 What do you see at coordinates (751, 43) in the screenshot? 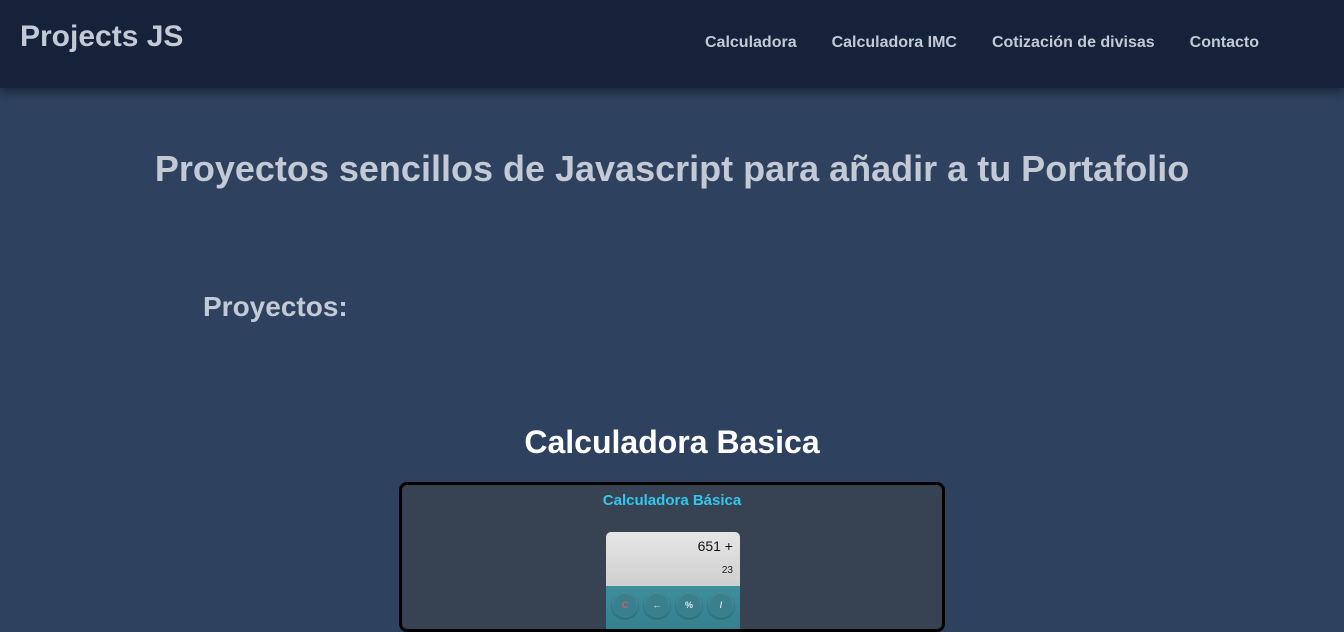
I see `nav-link-calculadora: Calculadora` at bounding box center [751, 43].